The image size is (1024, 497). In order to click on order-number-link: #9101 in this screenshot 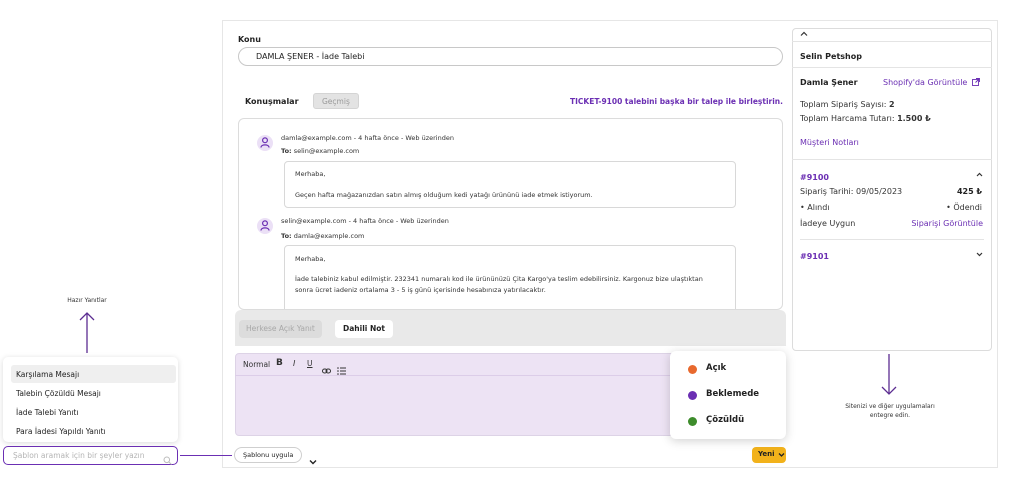, I will do `click(814, 256)`.